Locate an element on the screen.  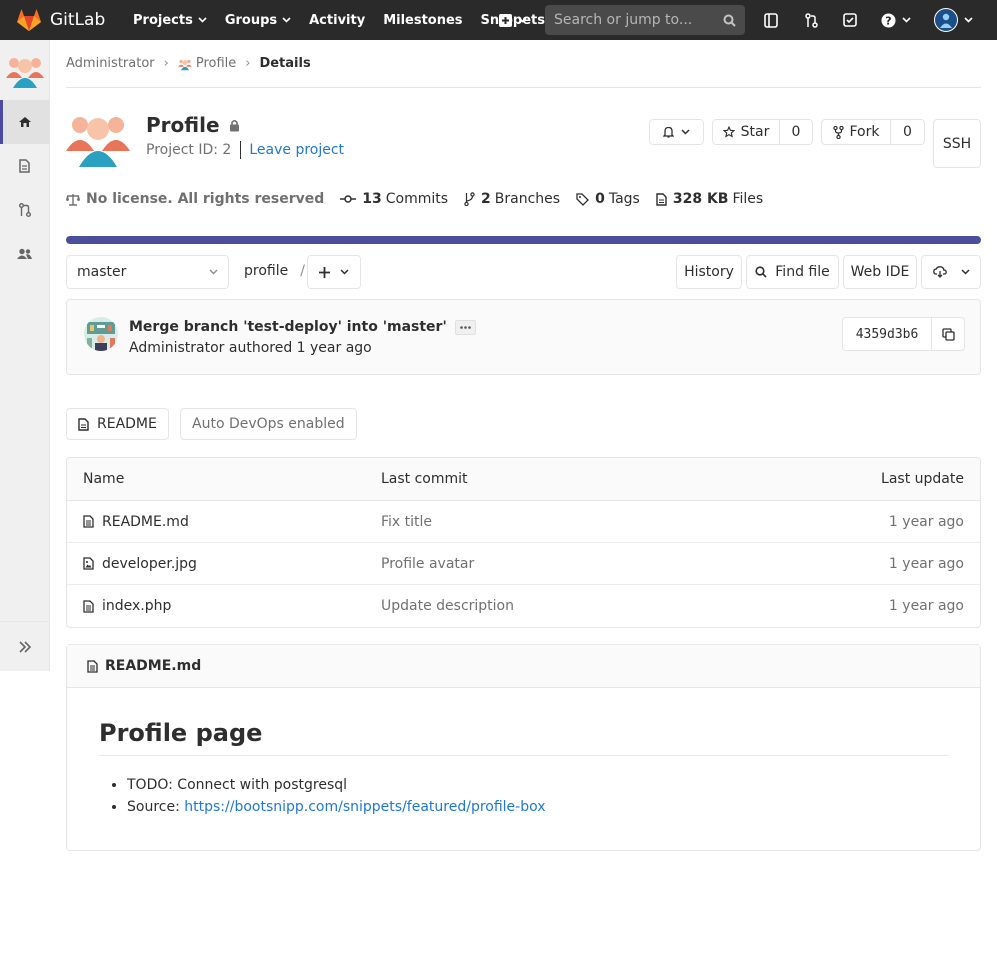
readme-button-label: README is located at coordinates (127, 424).